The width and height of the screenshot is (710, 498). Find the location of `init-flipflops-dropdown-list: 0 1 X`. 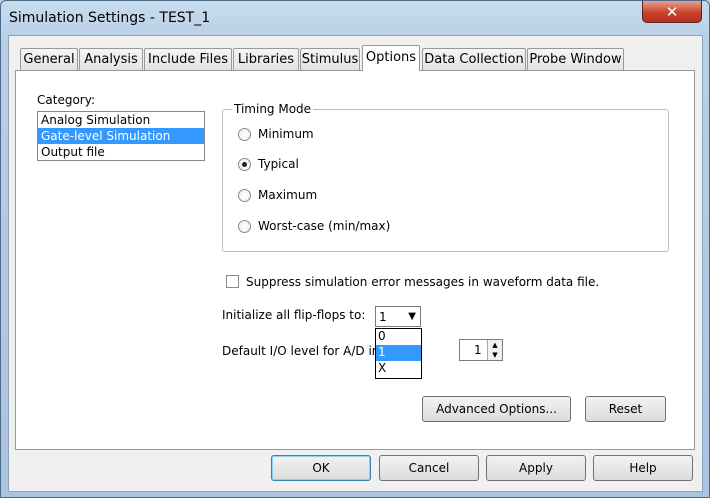

init-flipflops-dropdown-list: 0 1 X is located at coordinates (398, 353).